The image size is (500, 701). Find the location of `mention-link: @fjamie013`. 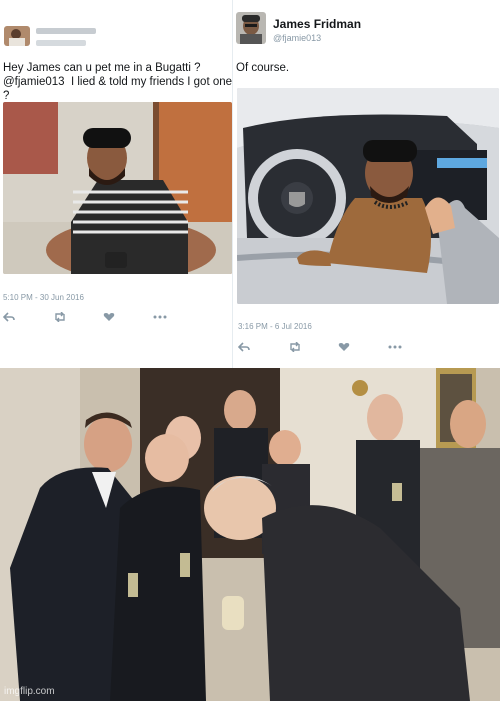

mention-link: @fjamie013 is located at coordinates (34, 82).